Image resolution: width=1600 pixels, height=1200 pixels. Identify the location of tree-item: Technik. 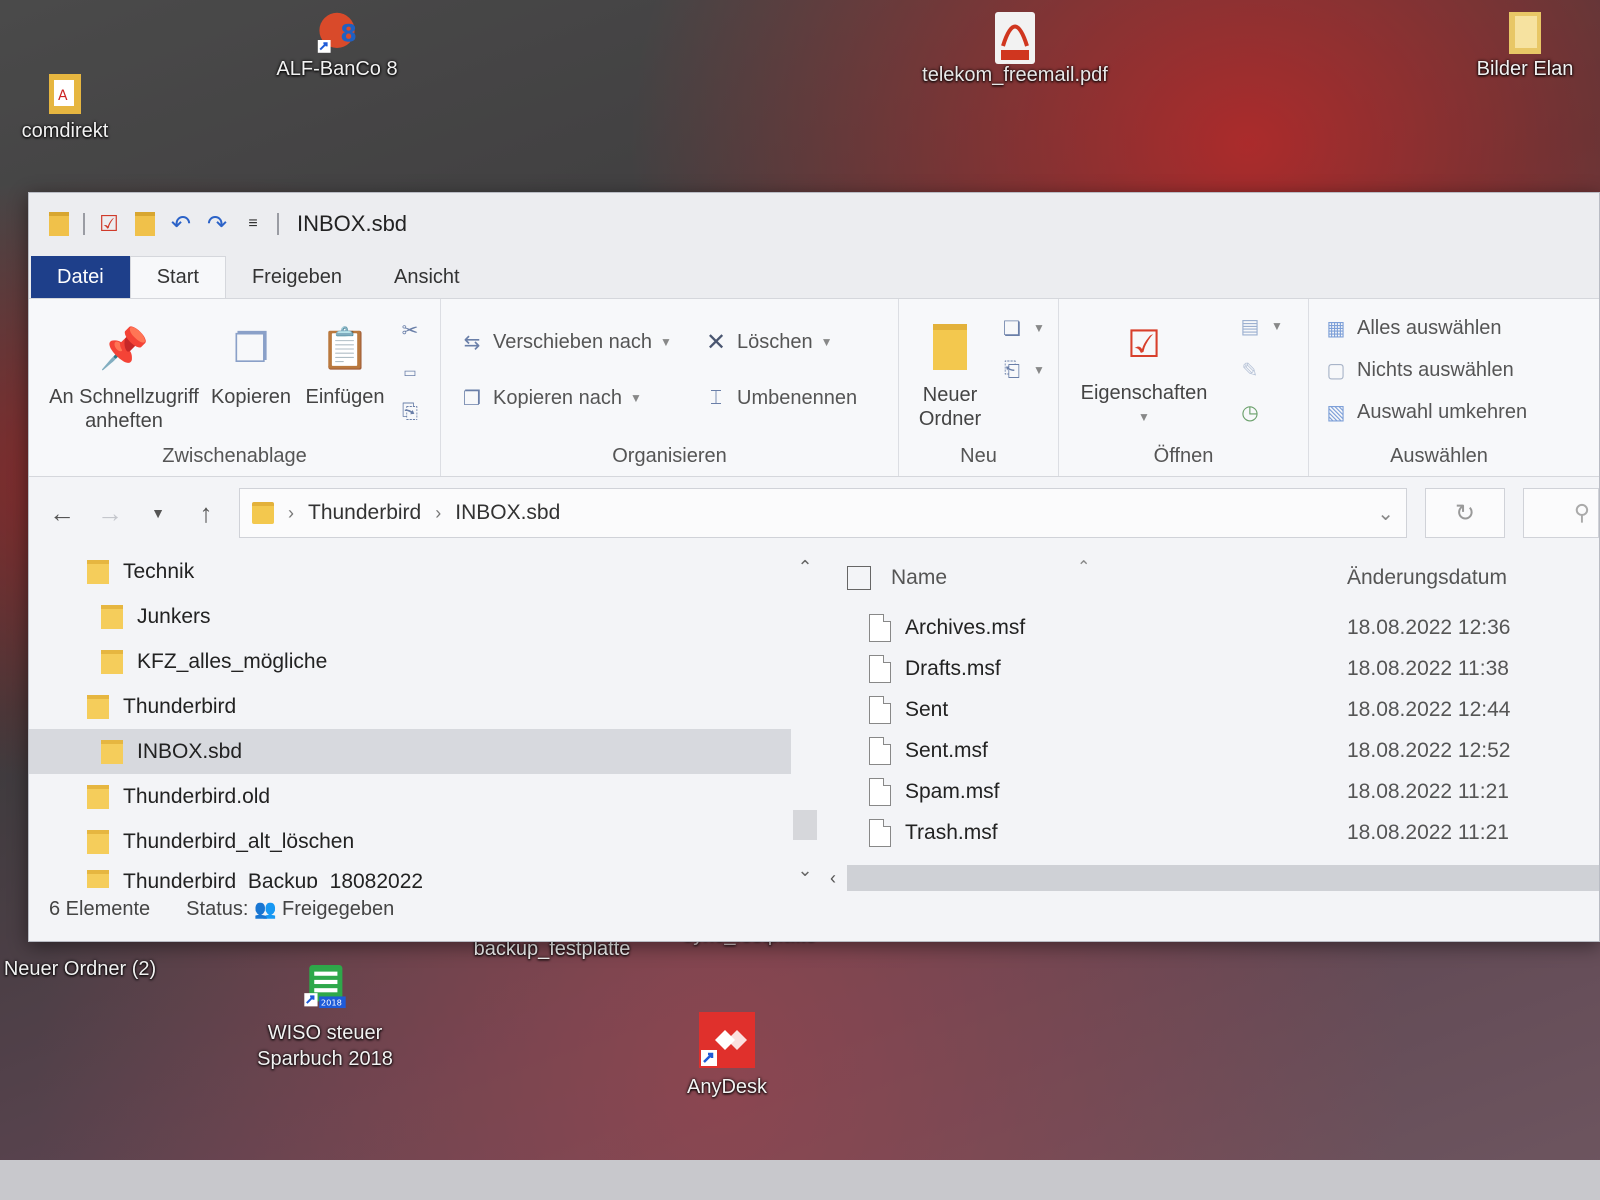
(424, 571).